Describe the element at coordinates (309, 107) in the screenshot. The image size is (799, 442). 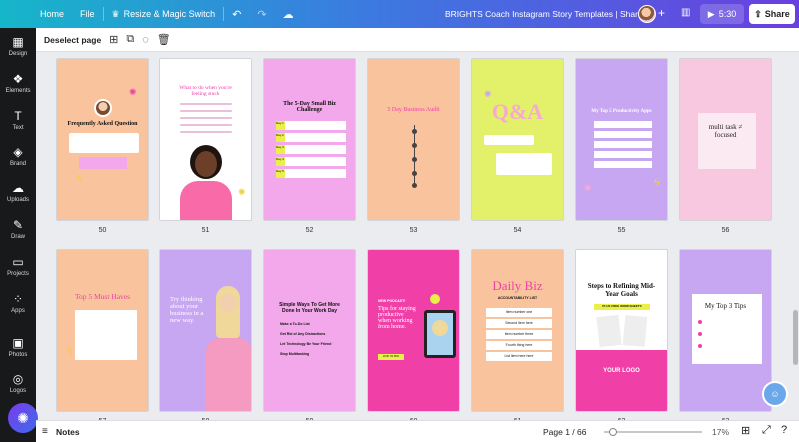
I see `page-title: The 5-Day Small Biz Challenge` at that location.